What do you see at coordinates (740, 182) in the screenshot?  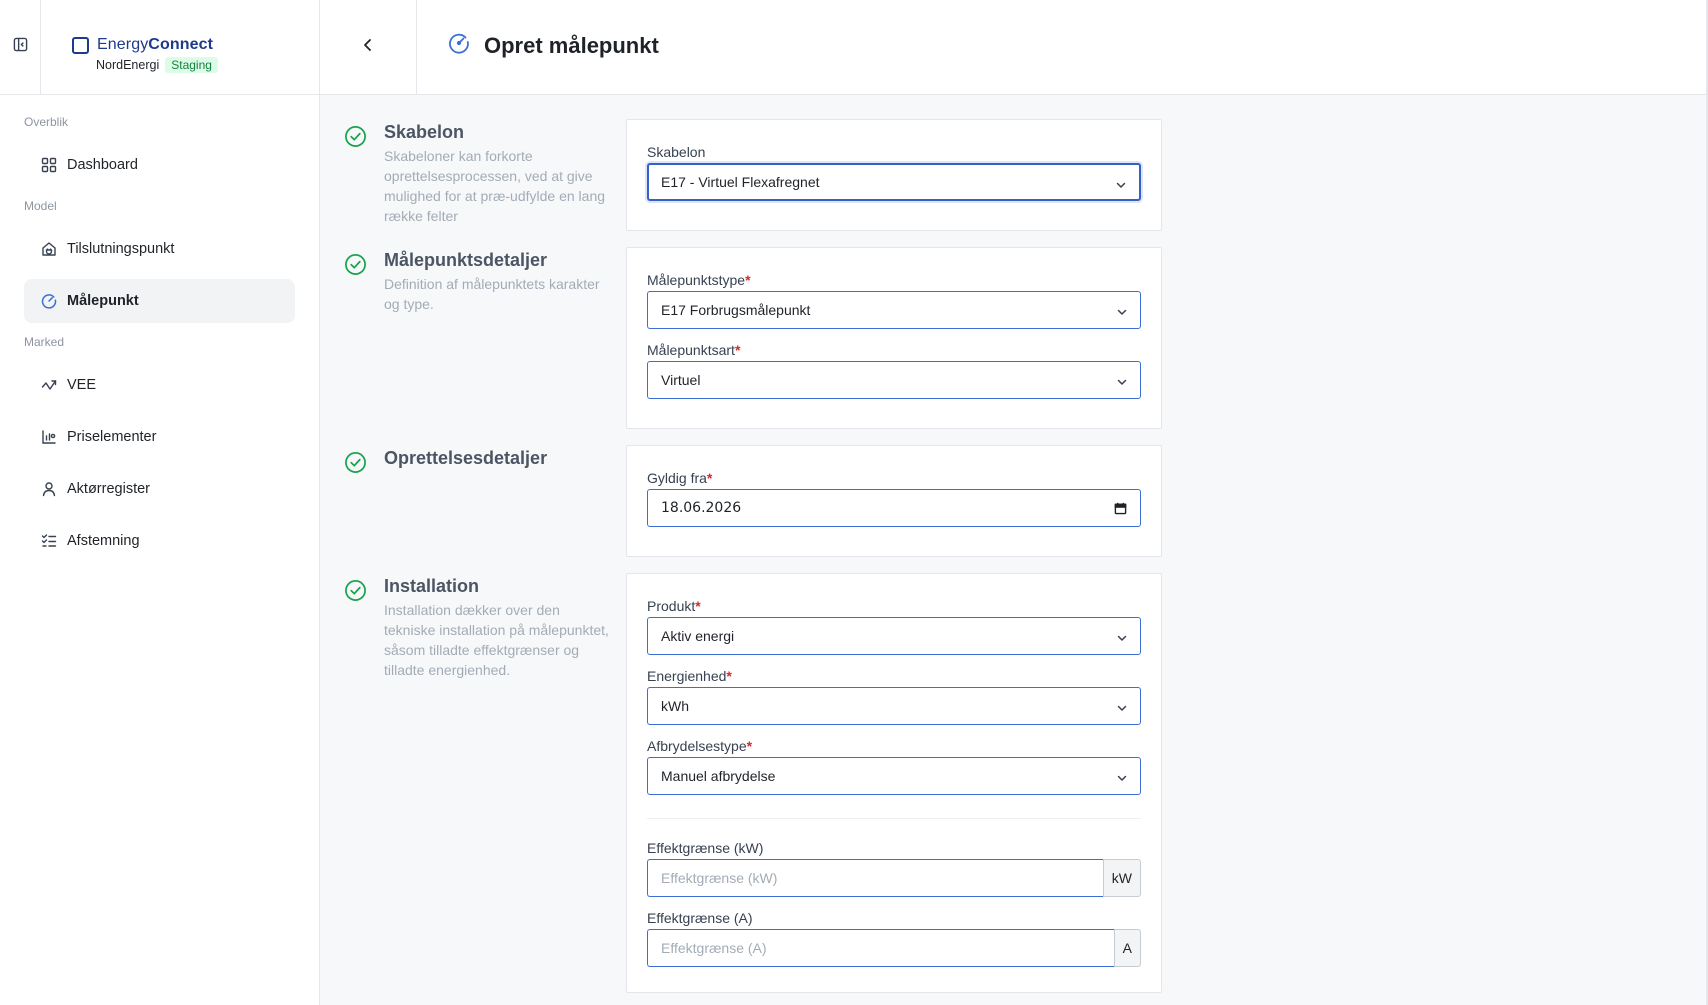 I see `select-value: E17 - Virtuel Flexafregnet` at bounding box center [740, 182].